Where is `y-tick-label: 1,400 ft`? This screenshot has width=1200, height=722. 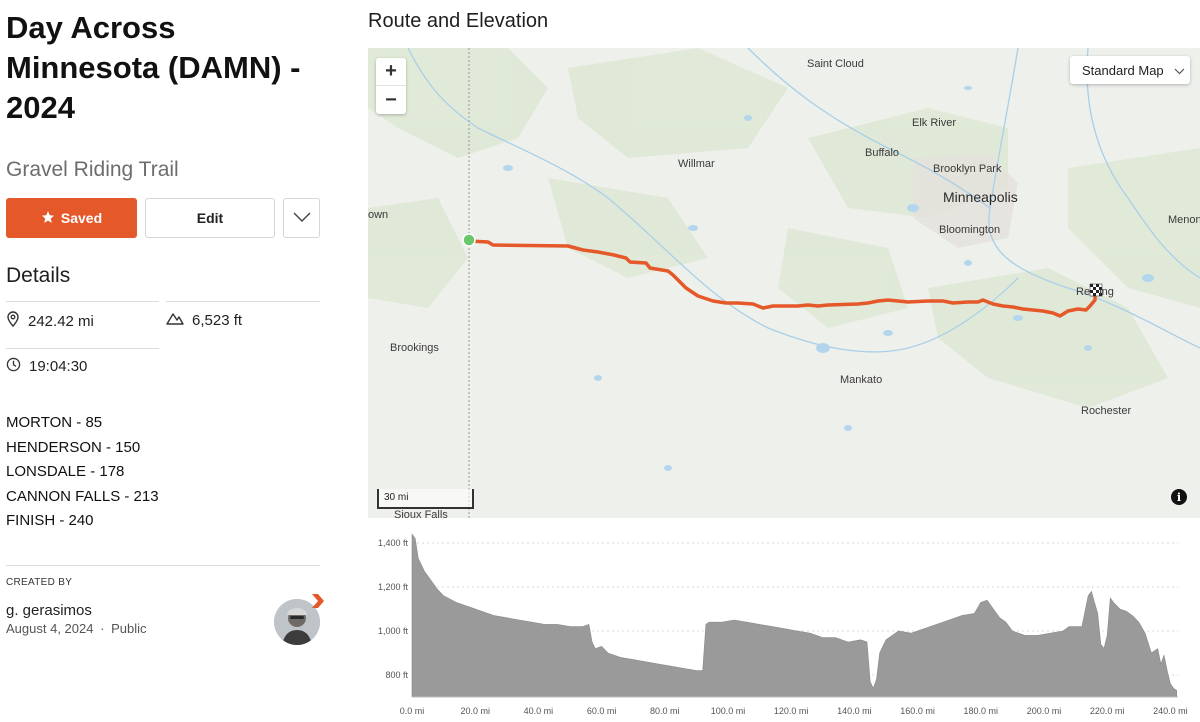
y-tick-label: 1,400 ft is located at coordinates (393, 543).